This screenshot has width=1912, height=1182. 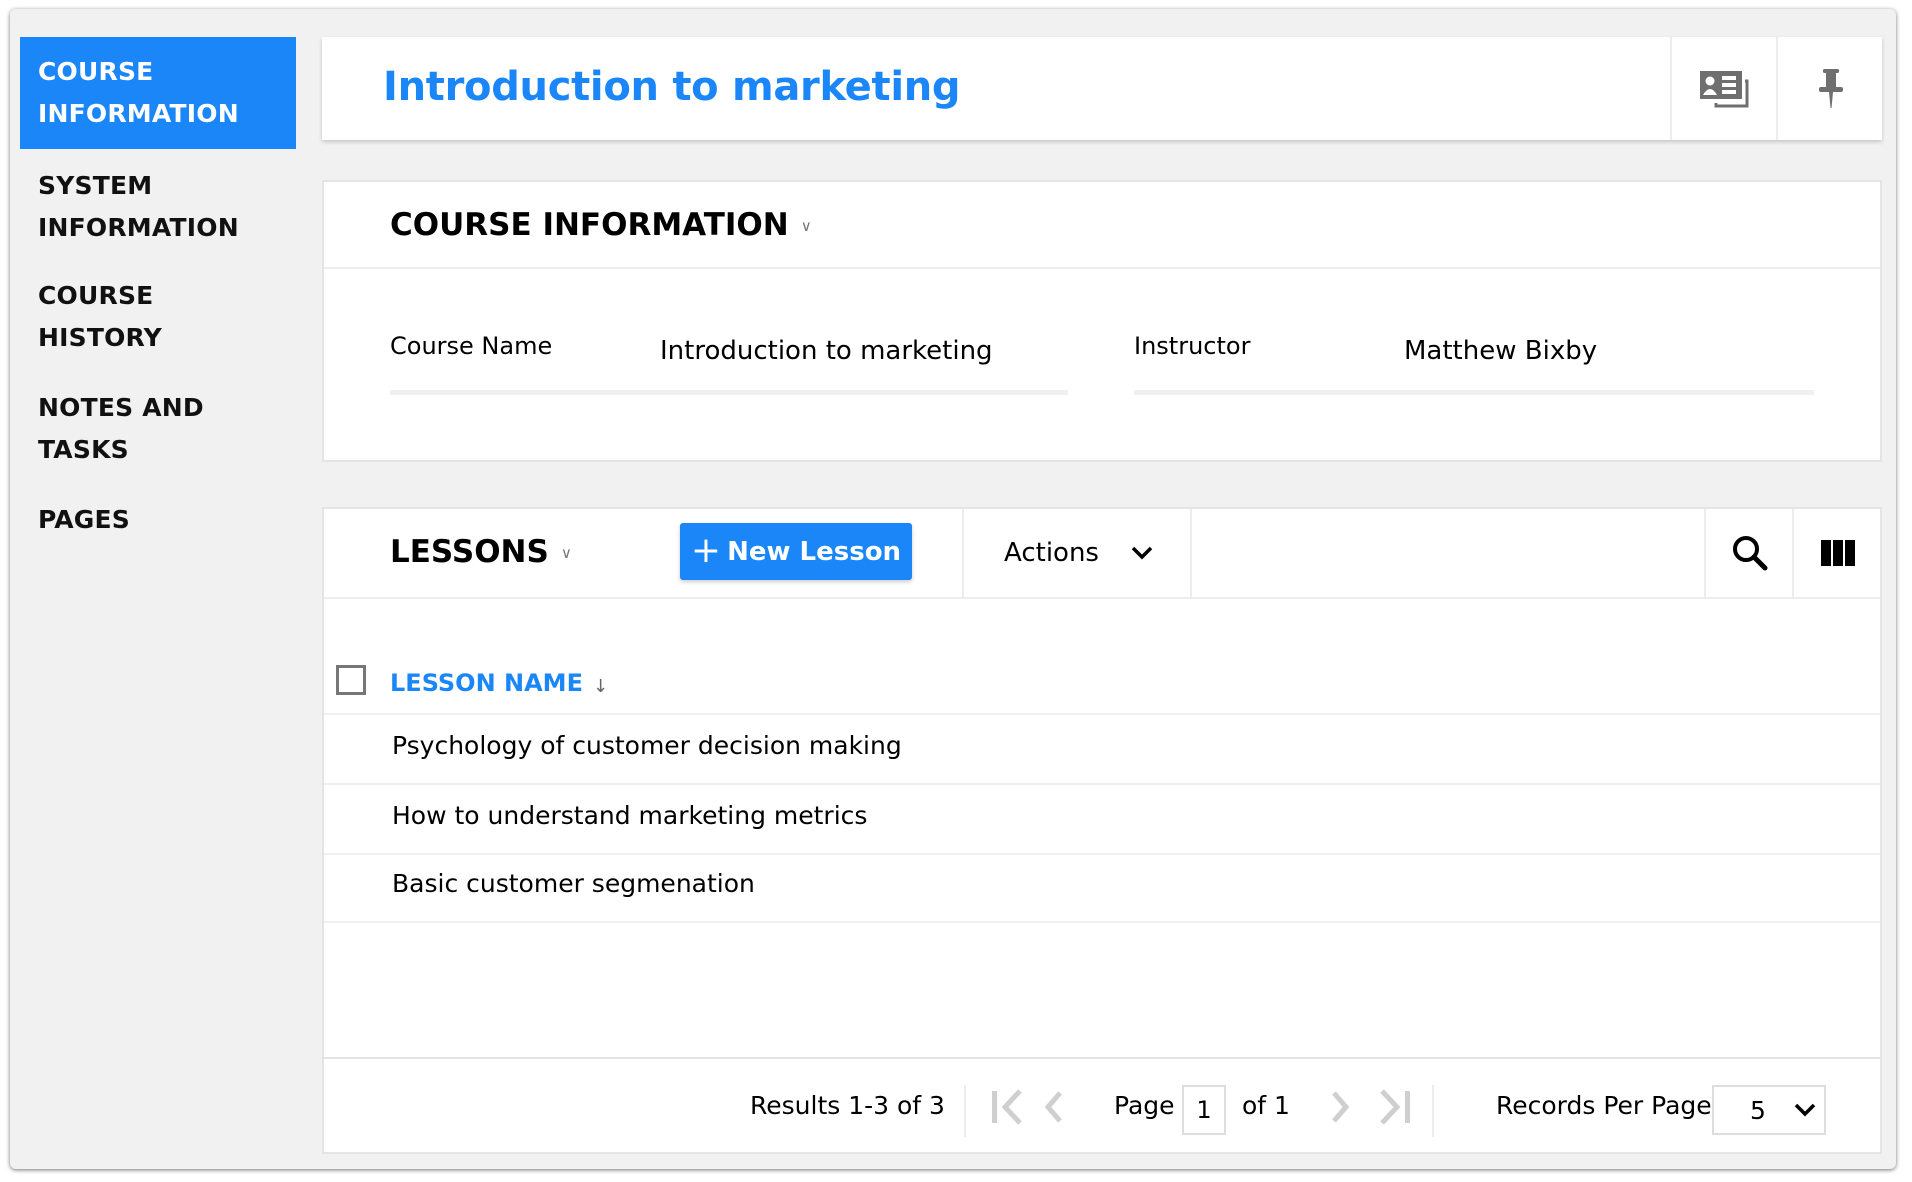 I want to click on table-row: How to understand marketing metrics, so click(x=1102, y=820).